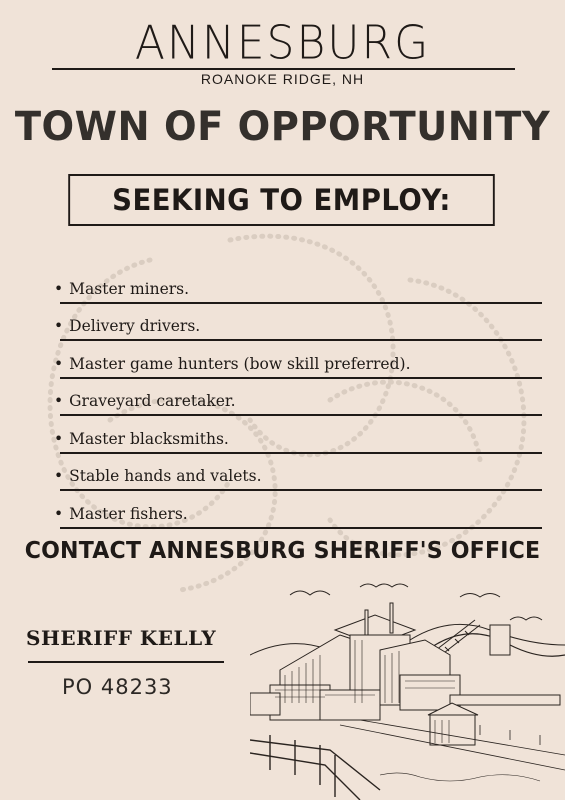  I want to click on sheriff-divider, so click(126, 662).